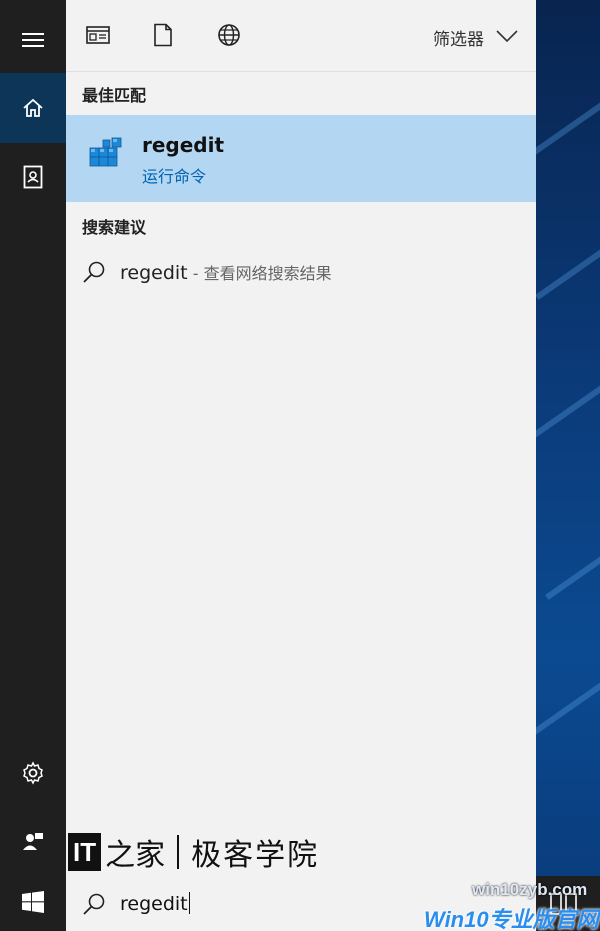  I want to click on home-icon, so click(33, 108).